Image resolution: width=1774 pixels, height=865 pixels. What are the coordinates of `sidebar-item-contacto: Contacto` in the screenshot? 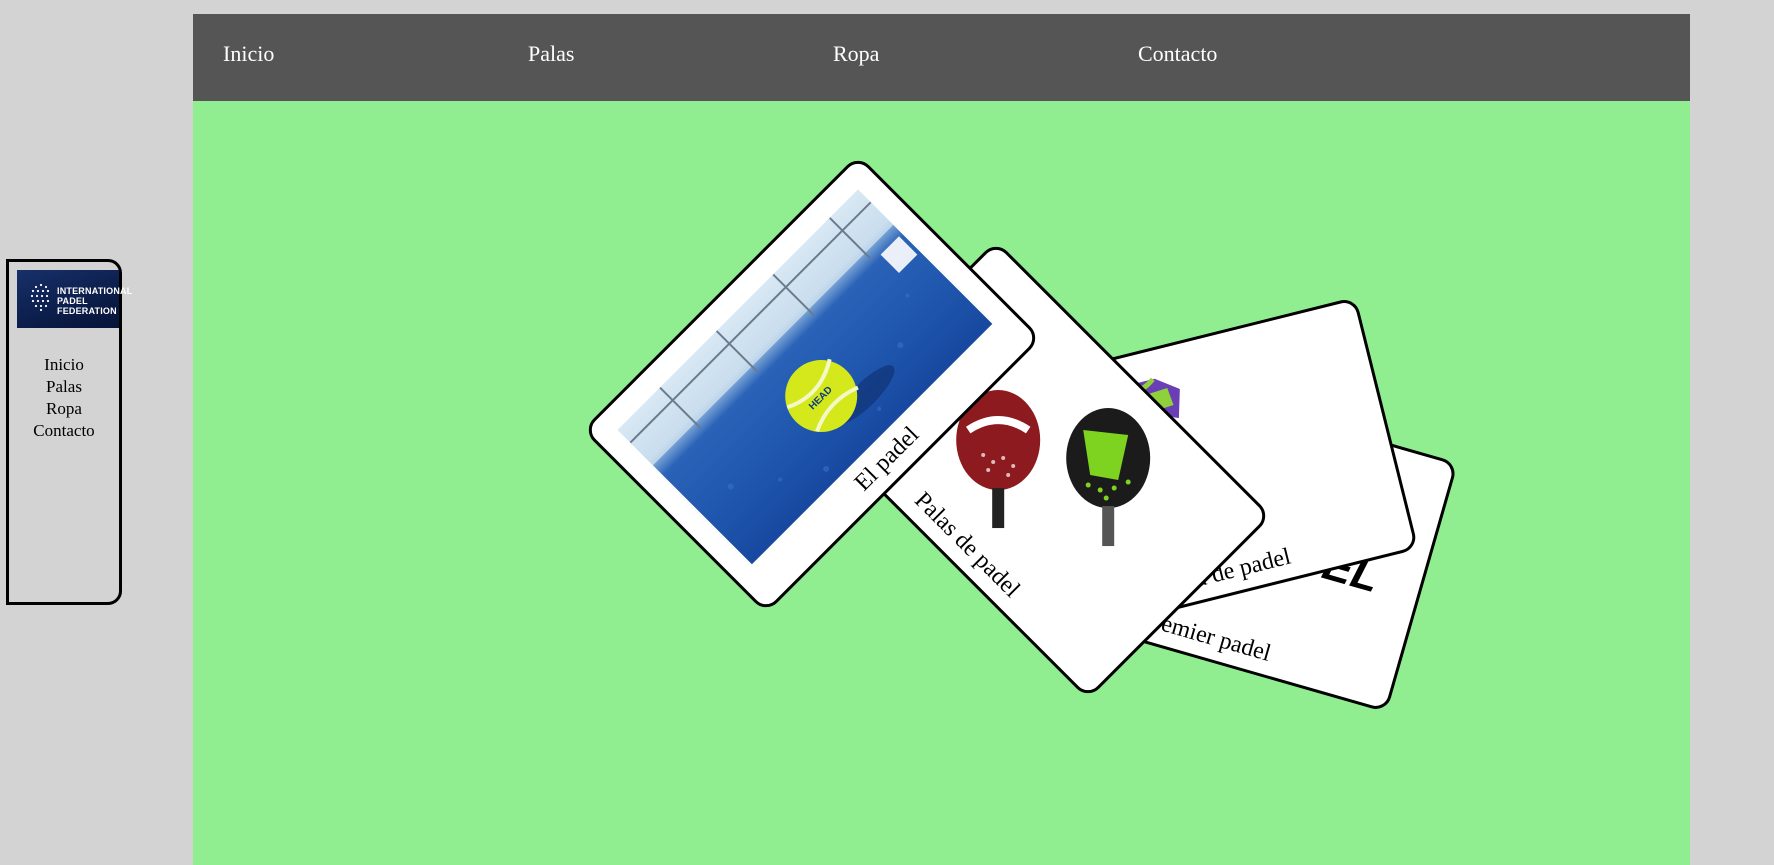 It's located at (64, 431).